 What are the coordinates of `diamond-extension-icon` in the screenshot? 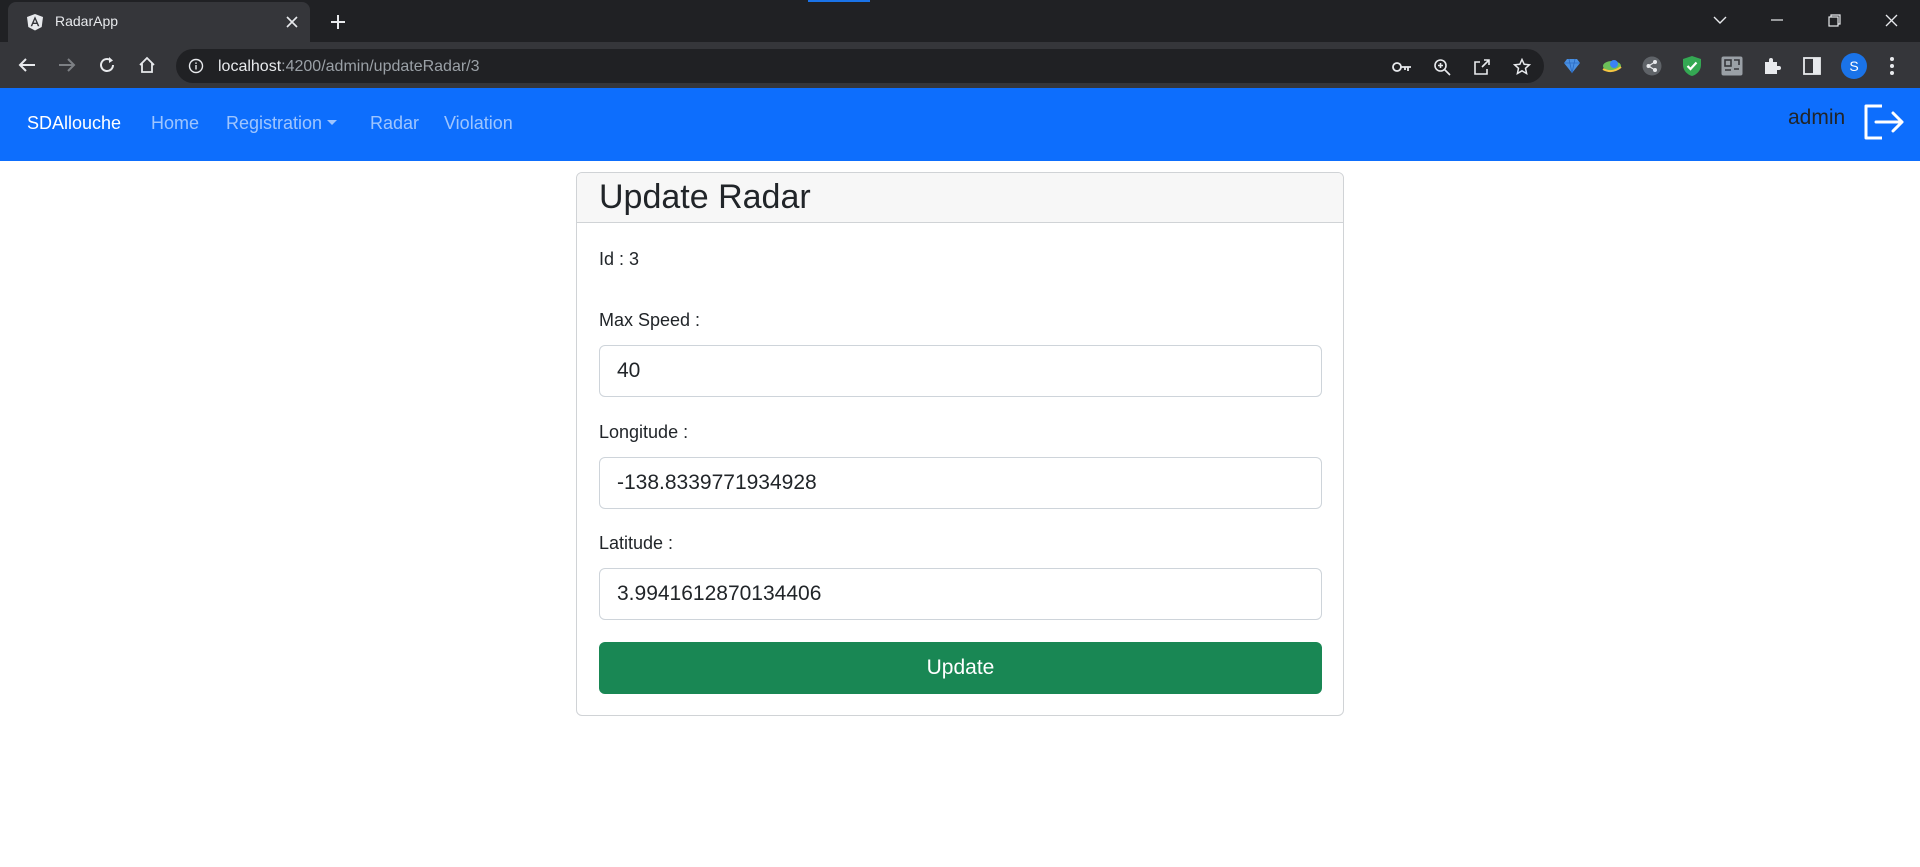 It's located at (1572, 66).